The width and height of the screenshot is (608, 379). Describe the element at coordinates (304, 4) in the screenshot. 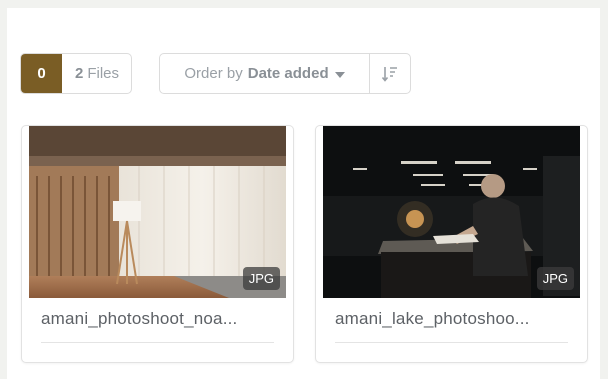

I see `top-background-band` at that location.